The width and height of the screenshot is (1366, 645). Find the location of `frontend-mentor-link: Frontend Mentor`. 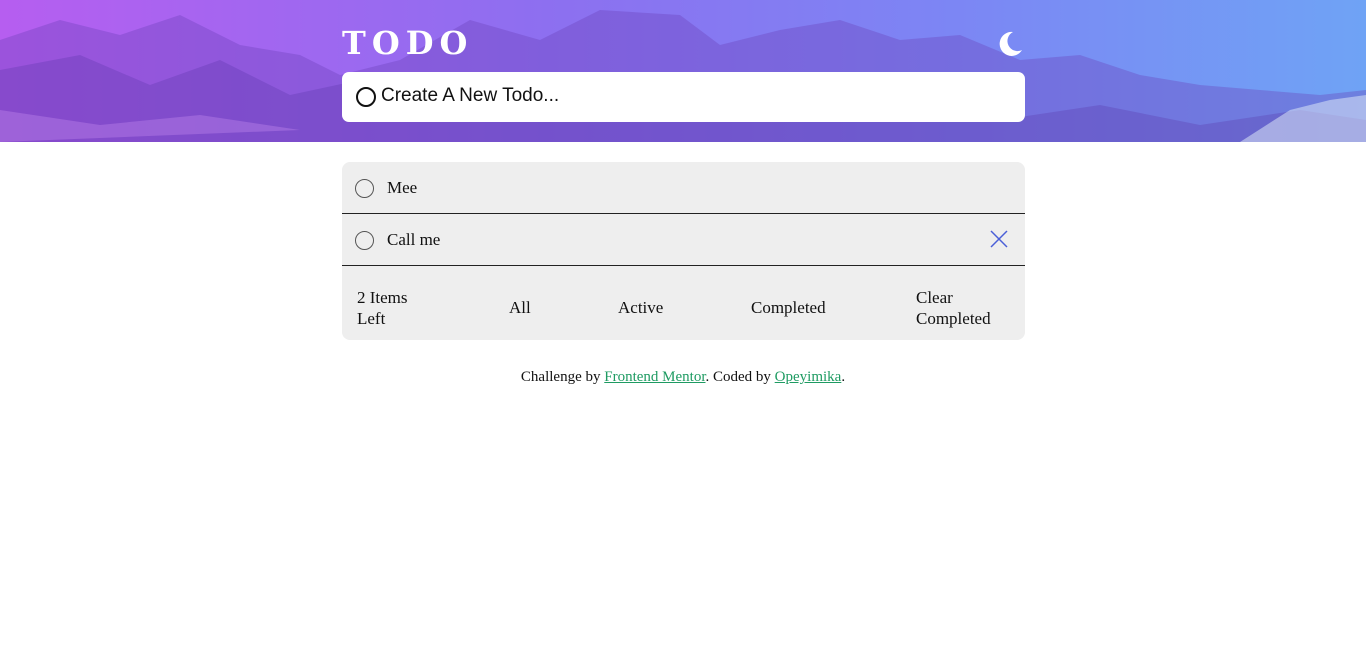

frontend-mentor-link: Frontend Mentor is located at coordinates (654, 377).